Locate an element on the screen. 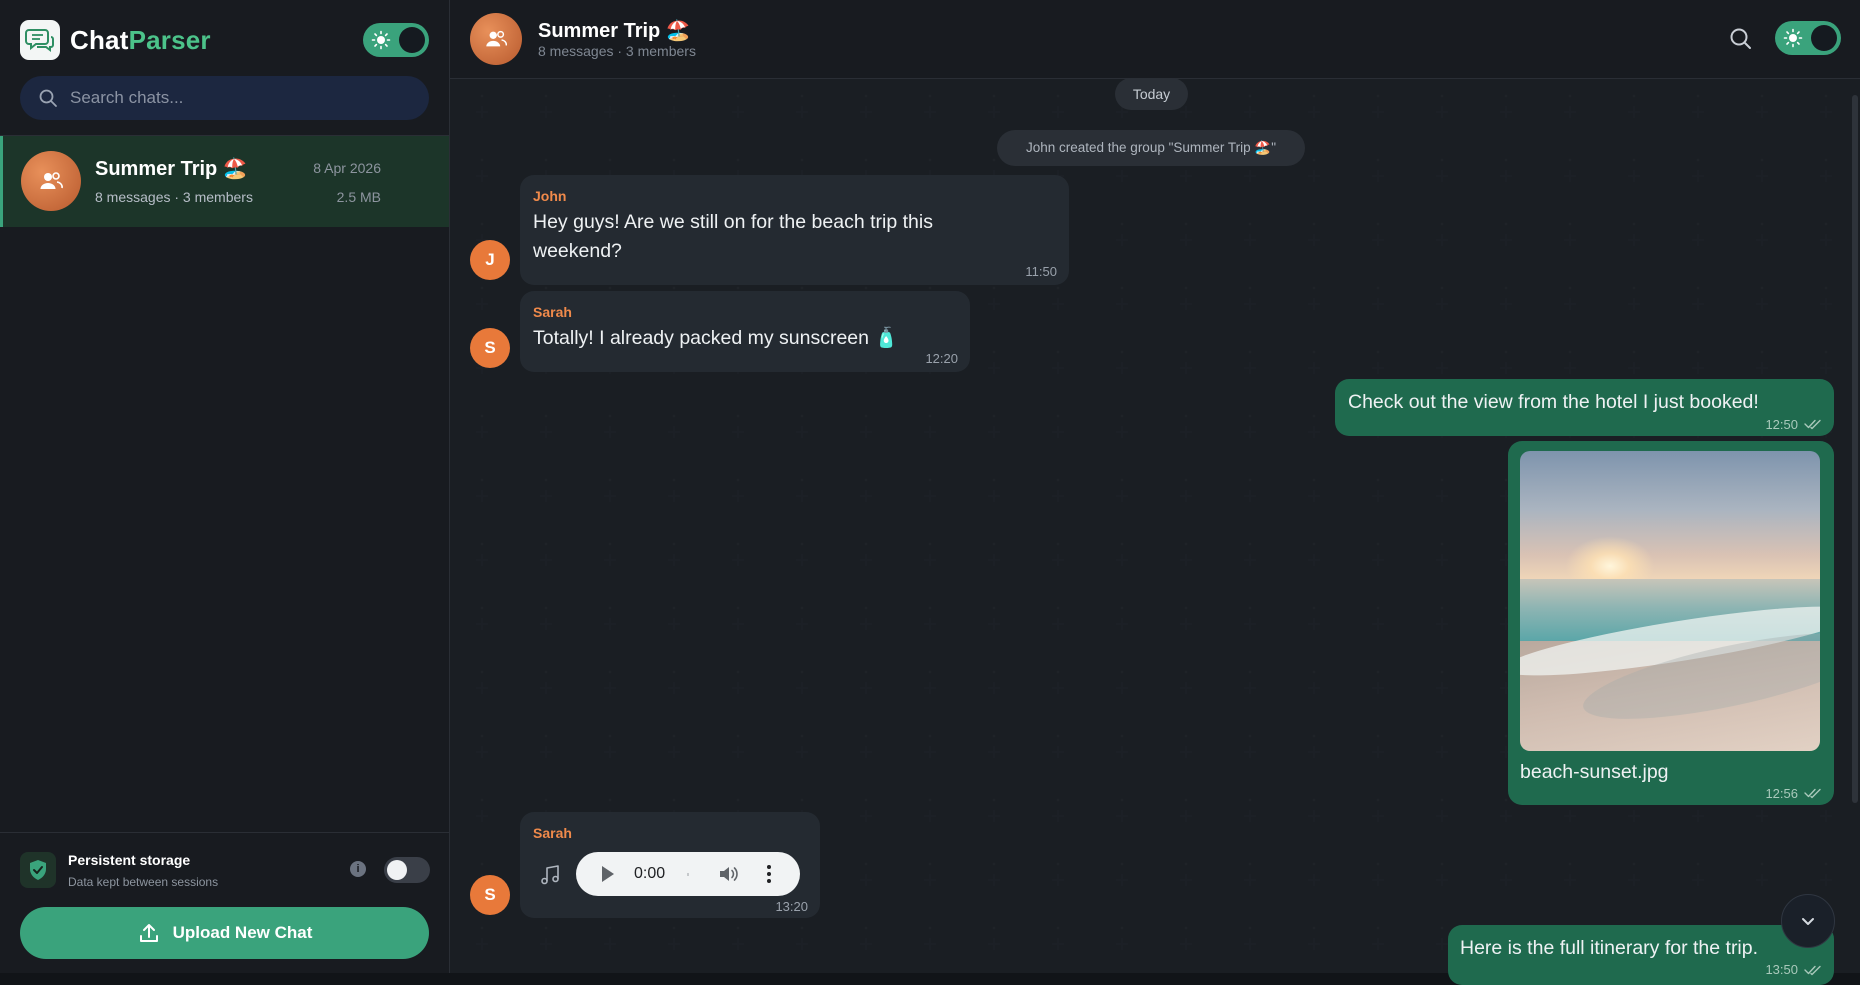 The image size is (1860, 985). storage-title: Persistent storage is located at coordinates (129, 860).